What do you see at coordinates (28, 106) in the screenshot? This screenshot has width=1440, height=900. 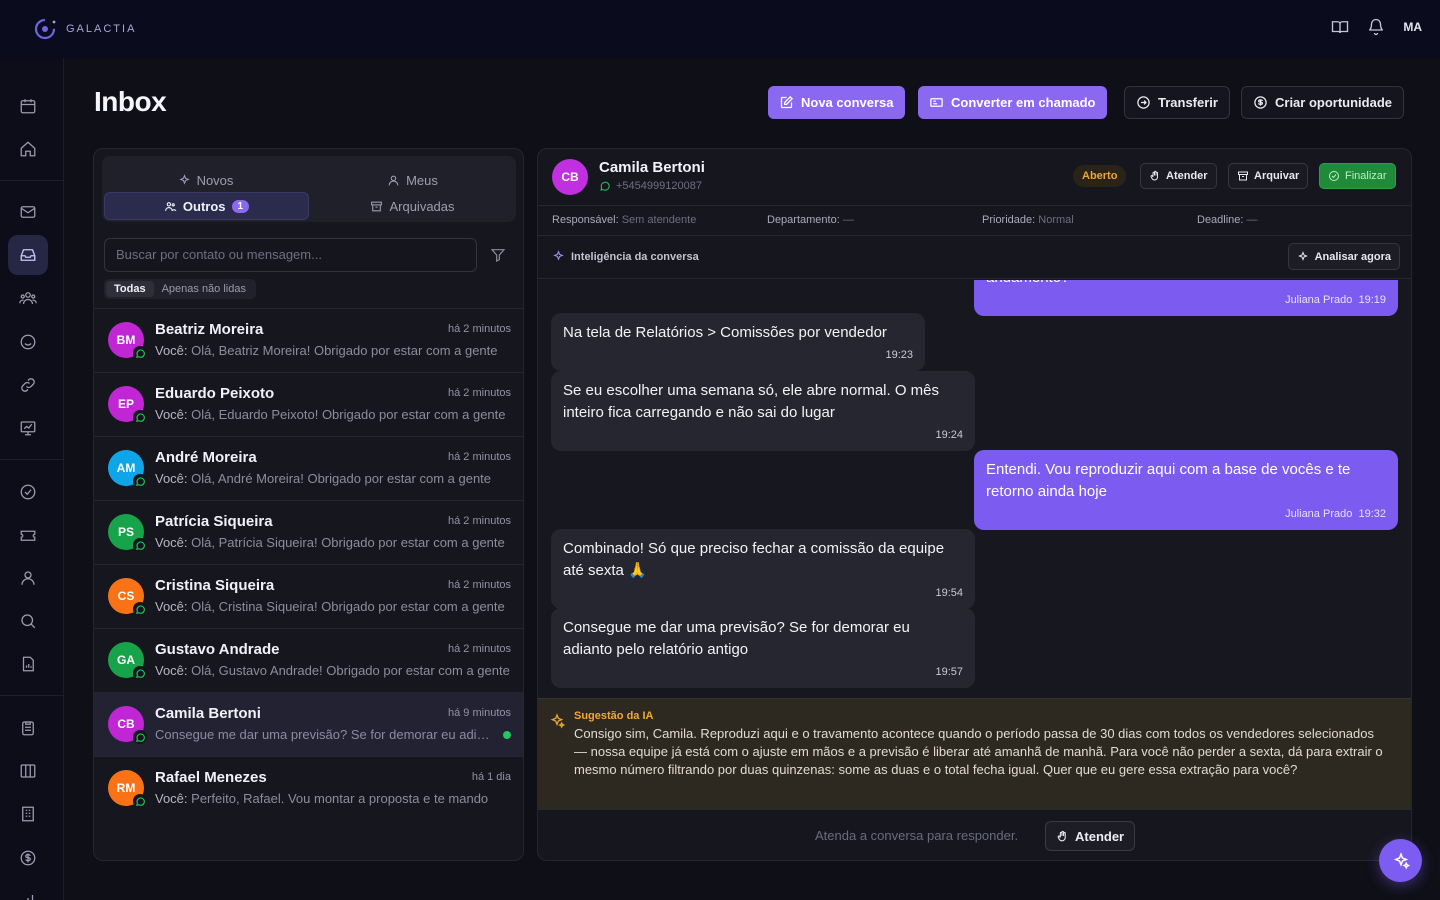 I see `calendar-icon` at bounding box center [28, 106].